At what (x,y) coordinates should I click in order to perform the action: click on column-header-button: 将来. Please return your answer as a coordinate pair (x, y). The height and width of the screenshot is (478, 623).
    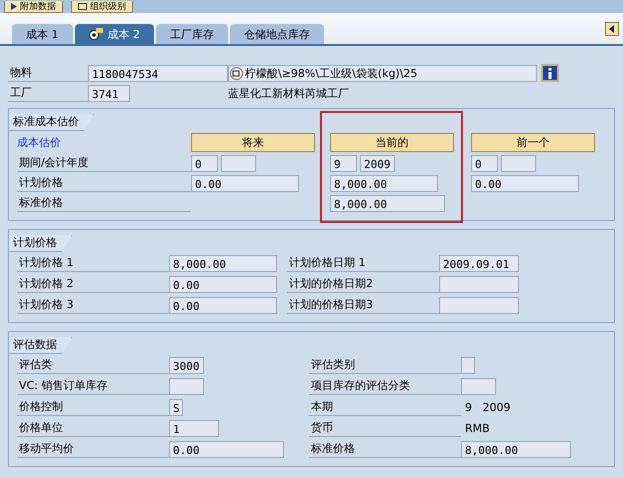
    Looking at the image, I should click on (253, 142).